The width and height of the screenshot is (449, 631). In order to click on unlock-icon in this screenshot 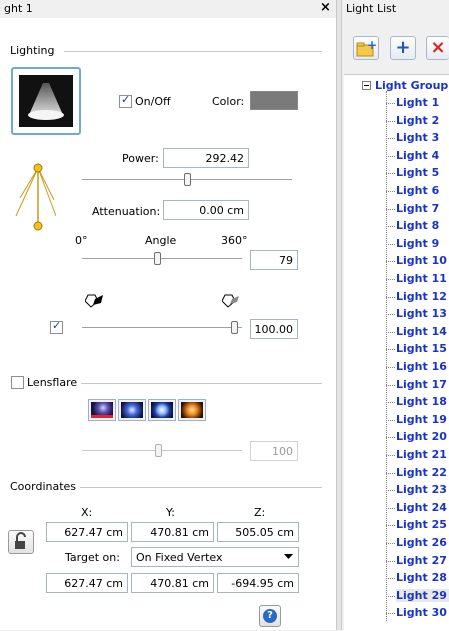, I will do `click(20, 540)`.